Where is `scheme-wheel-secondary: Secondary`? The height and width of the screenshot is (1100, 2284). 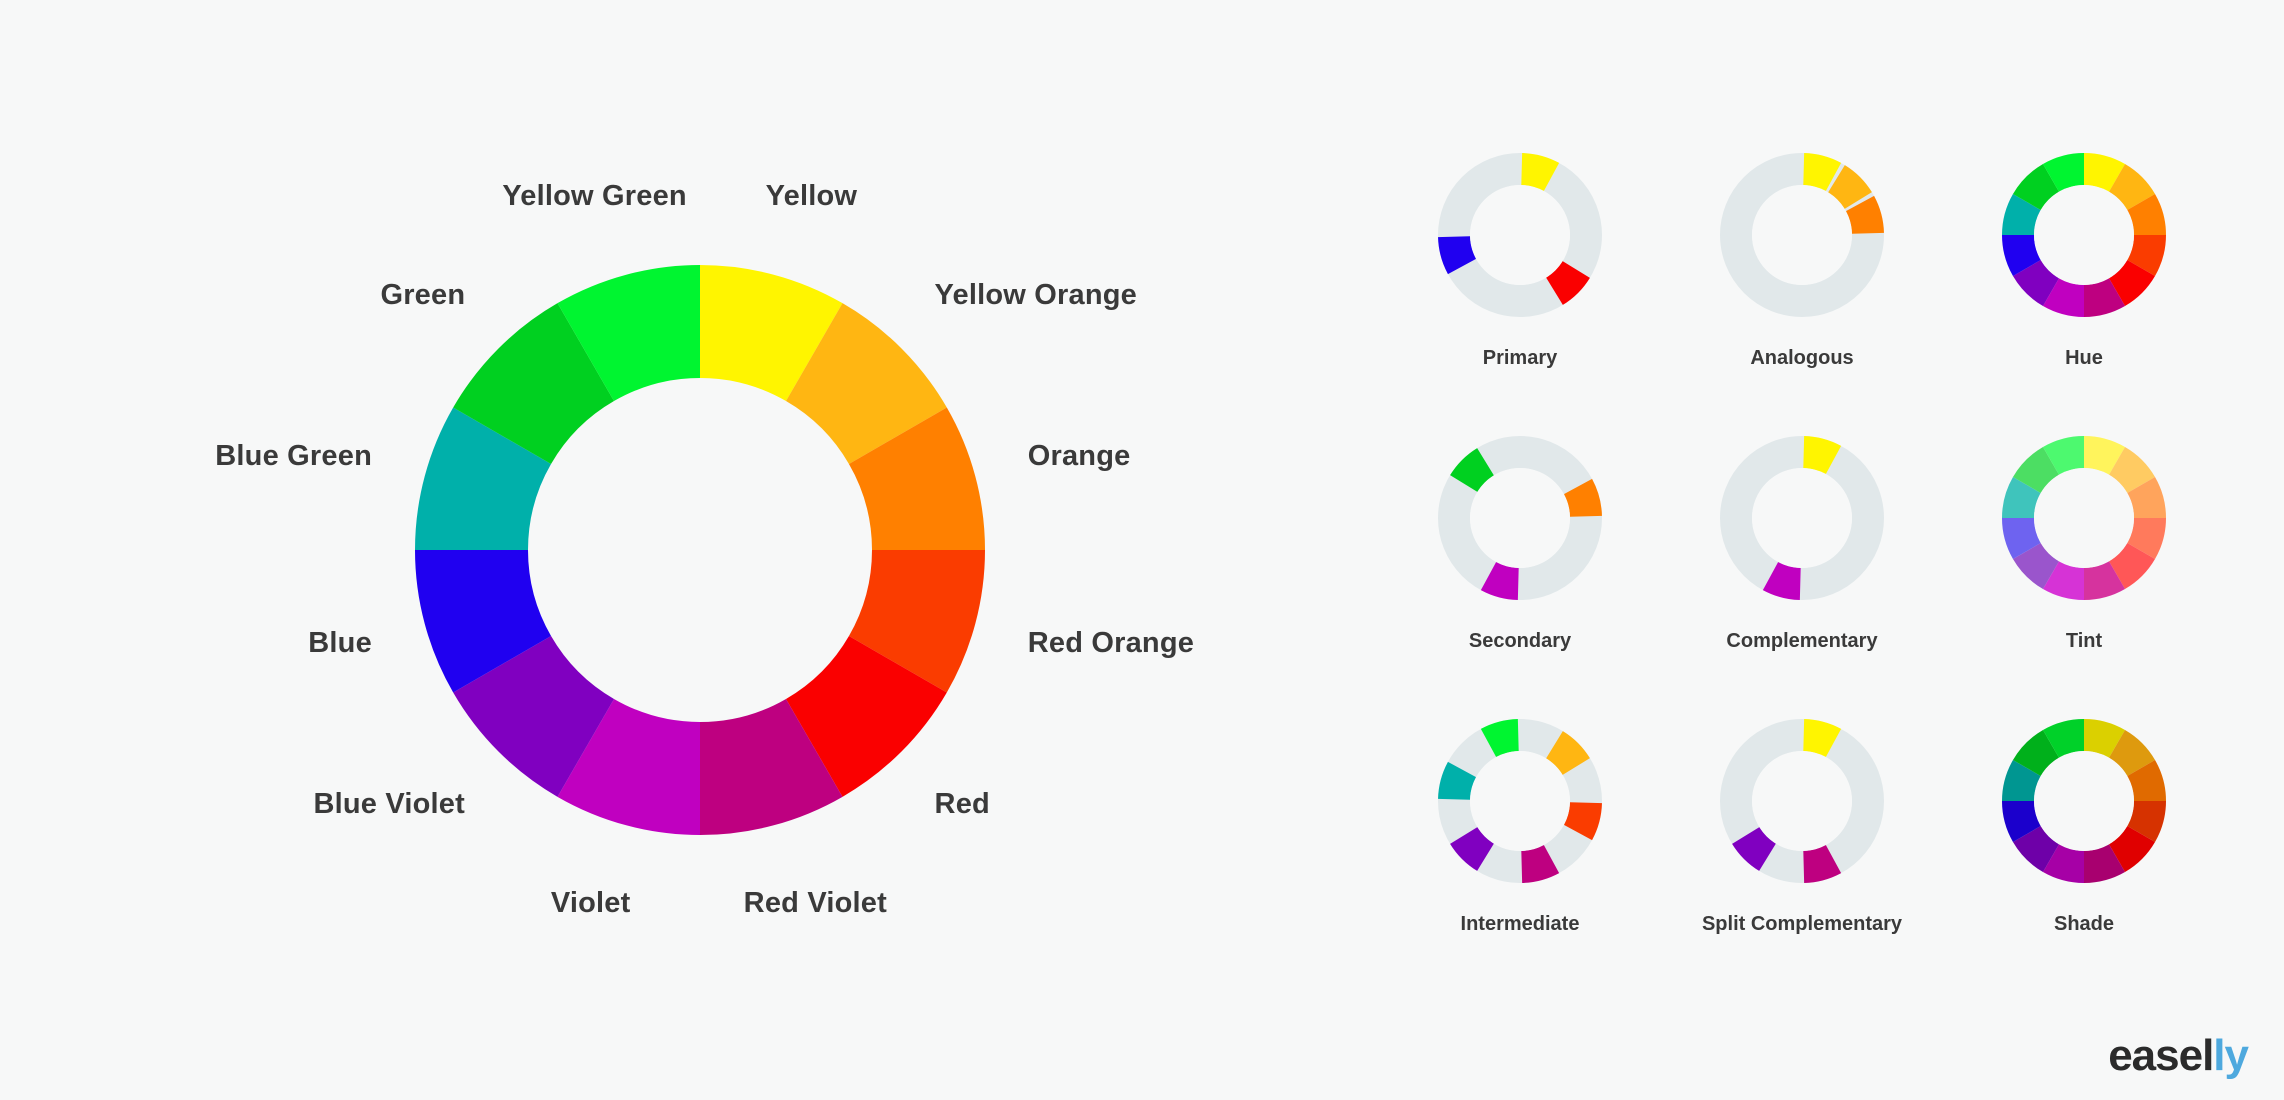 scheme-wheel-secondary: Secondary is located at coordinates (1520, 534).